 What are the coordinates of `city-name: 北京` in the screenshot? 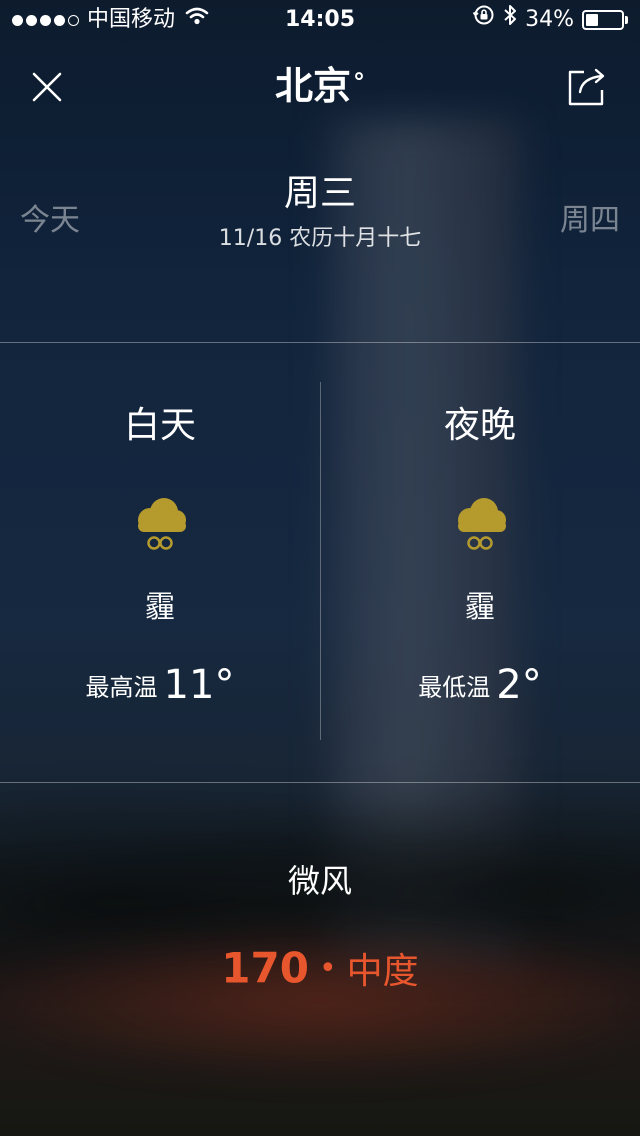 It's located at (312, 86).